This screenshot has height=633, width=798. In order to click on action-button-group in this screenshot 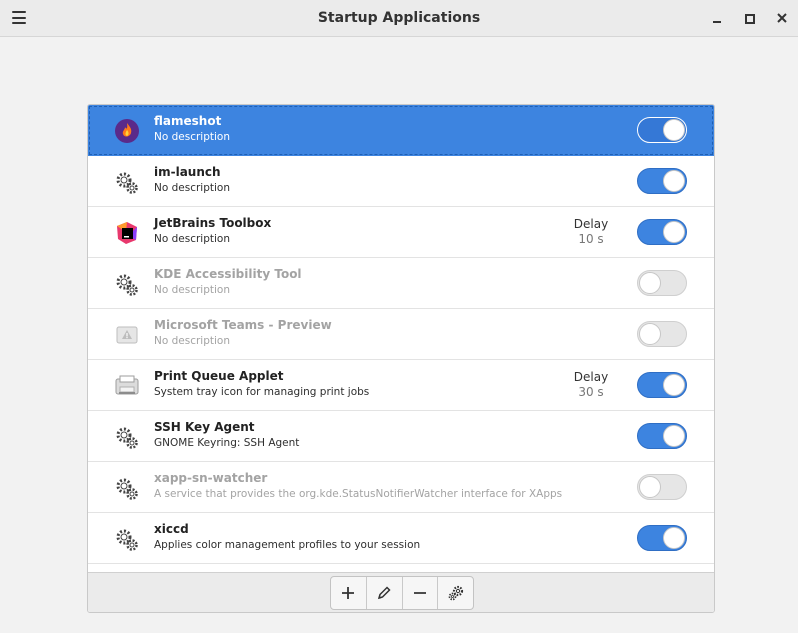, I will do `click(402, 593)`.